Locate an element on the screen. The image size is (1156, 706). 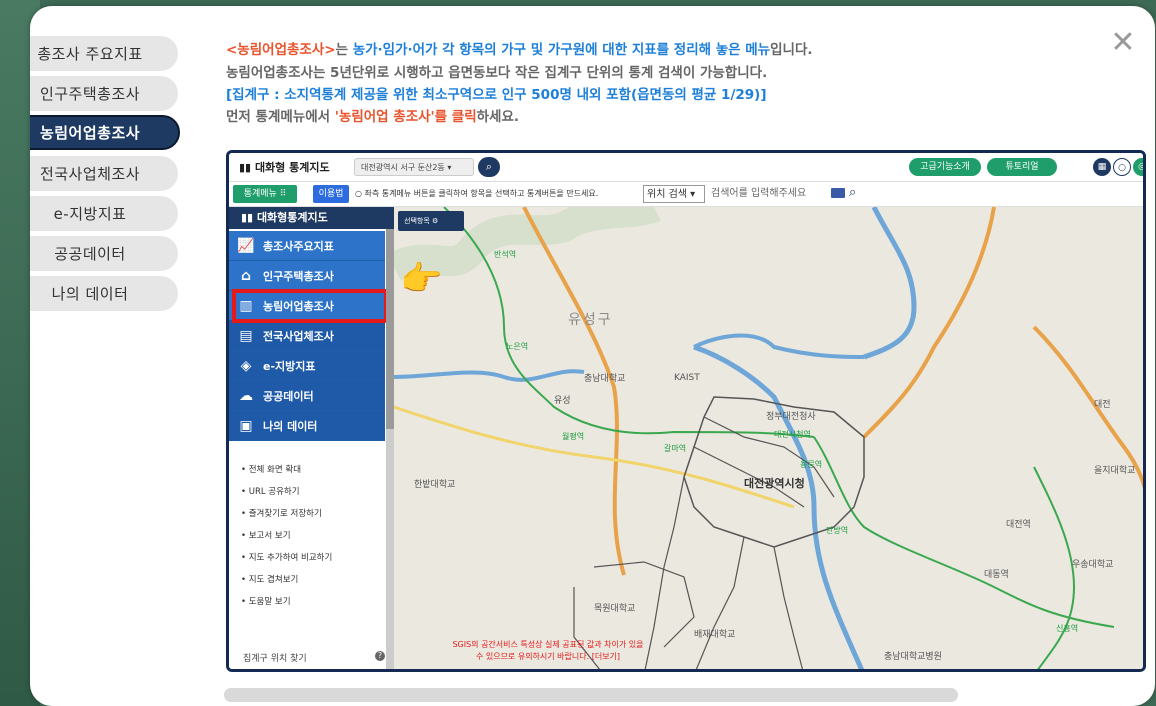
region-icon: ◈ is located at coordinates (246, 365).